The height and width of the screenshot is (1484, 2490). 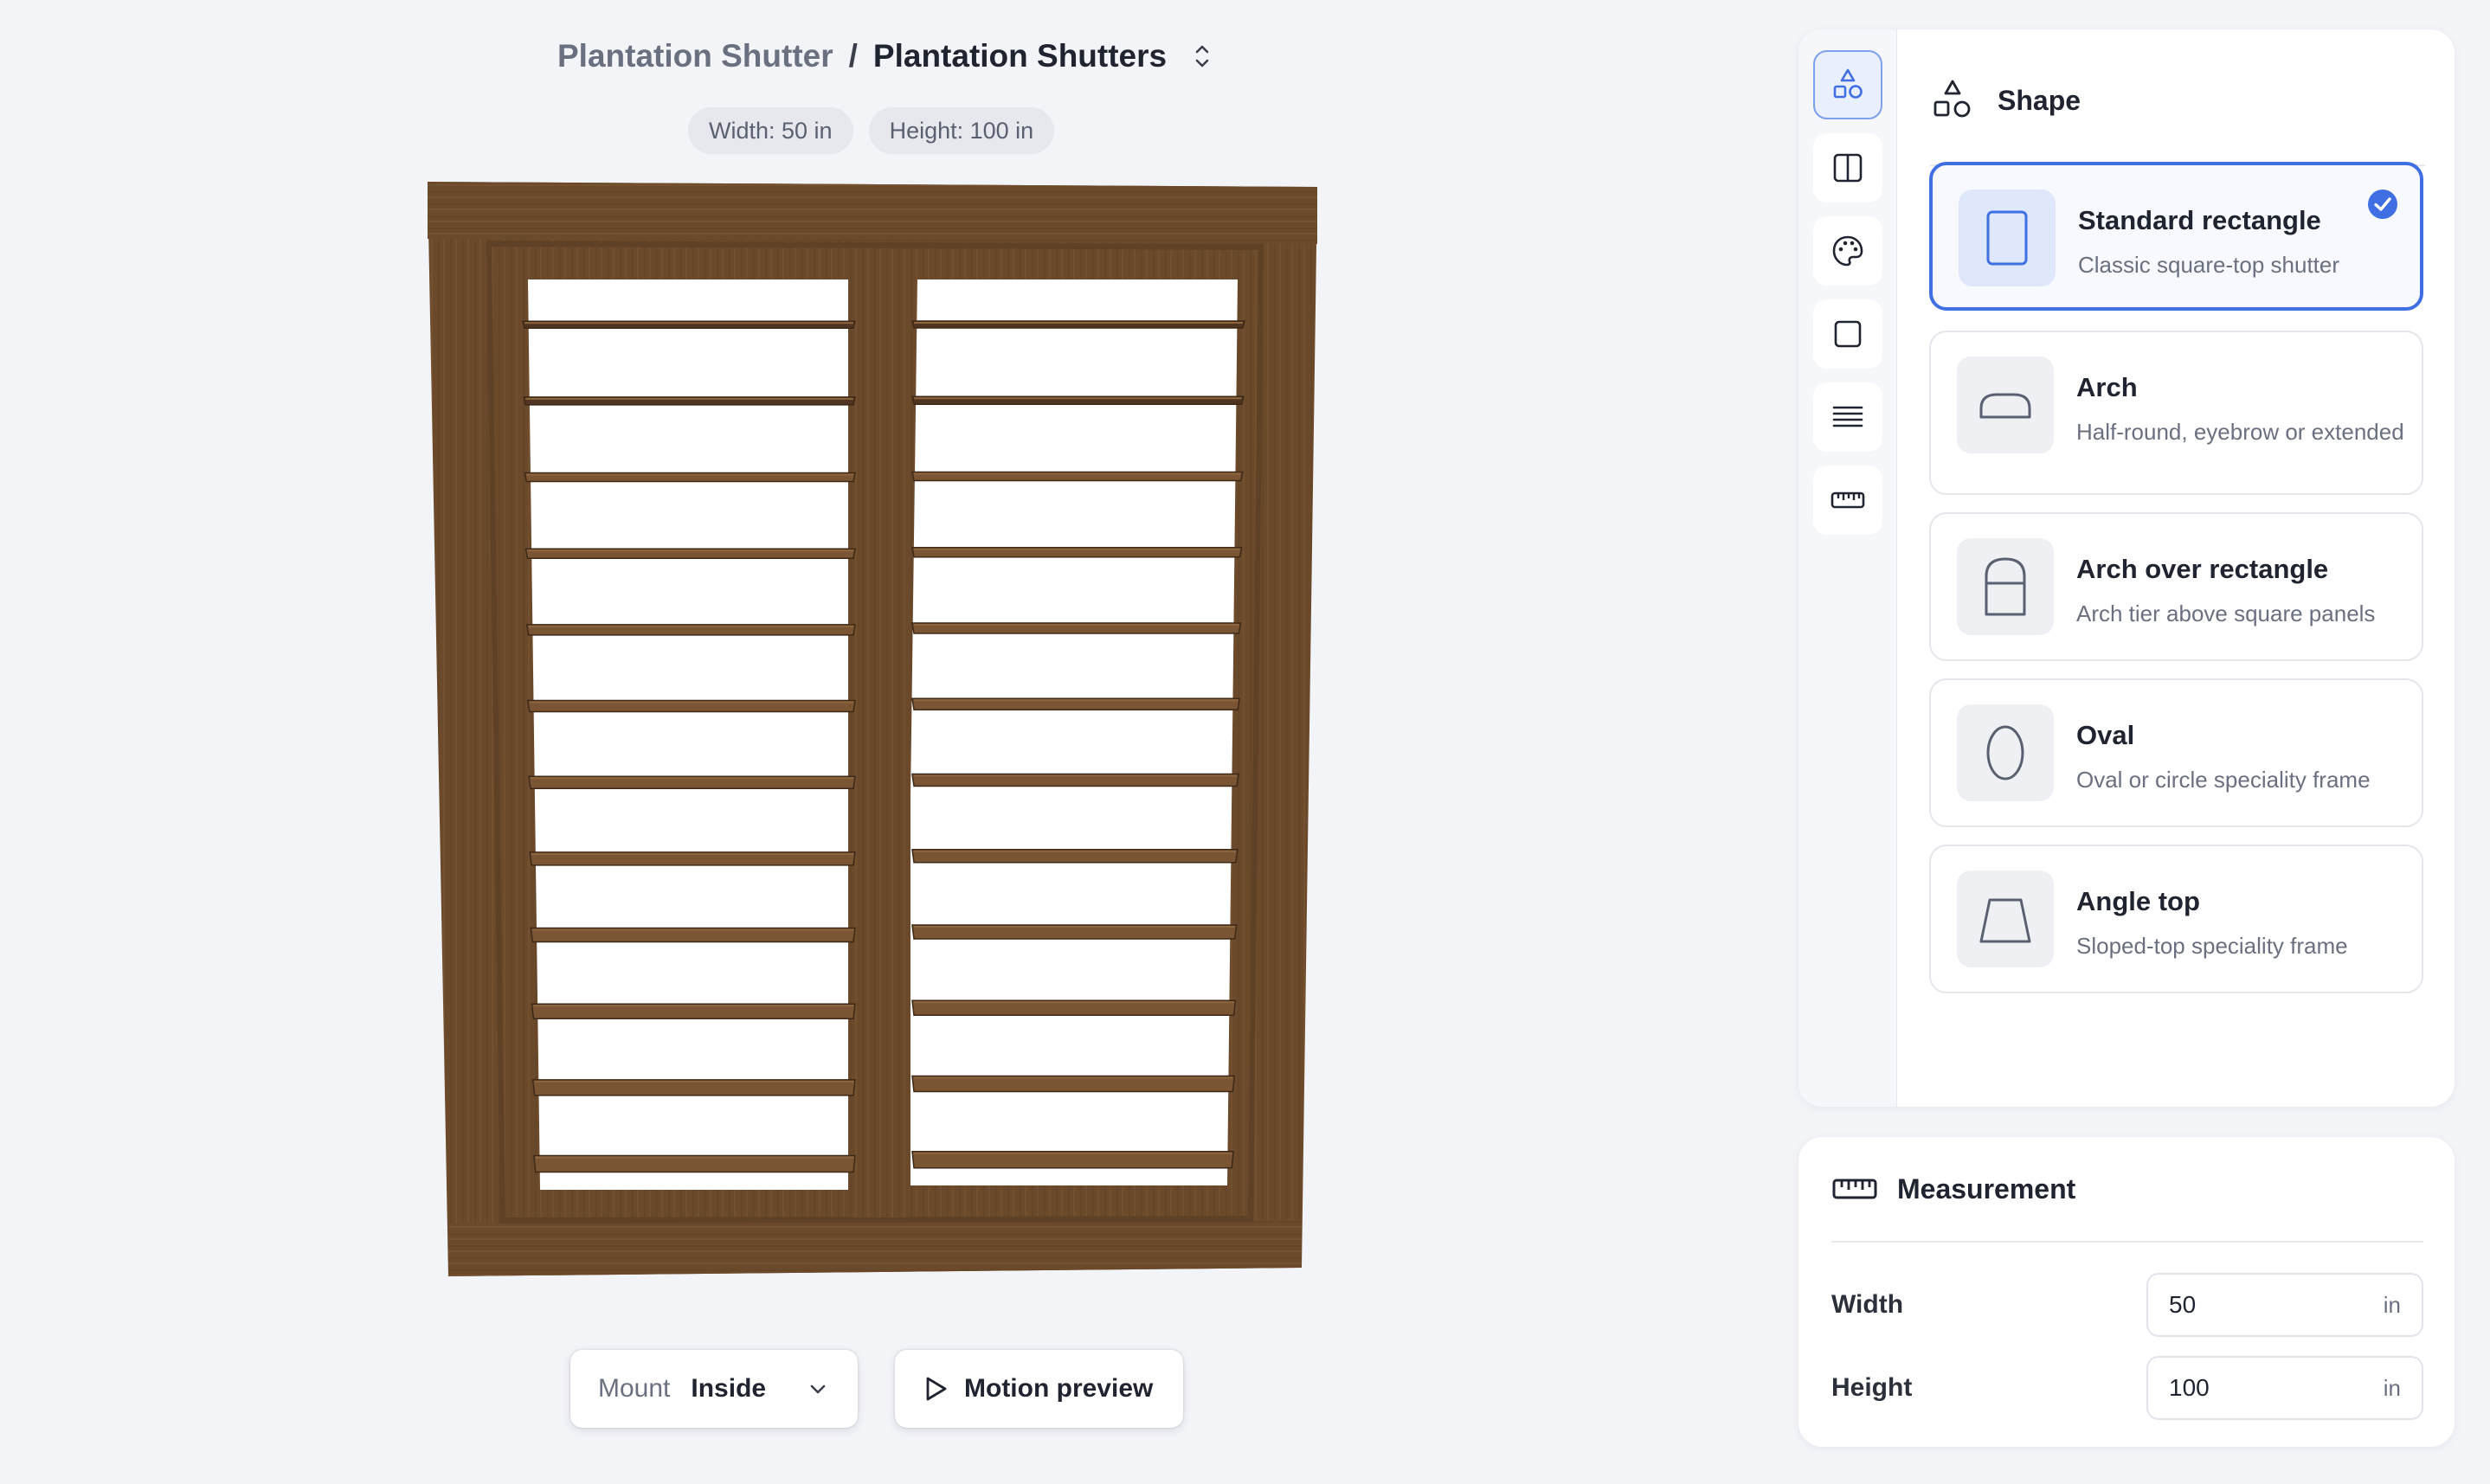 I want to click on width-unit: in, so click(x=2392, y=1304).